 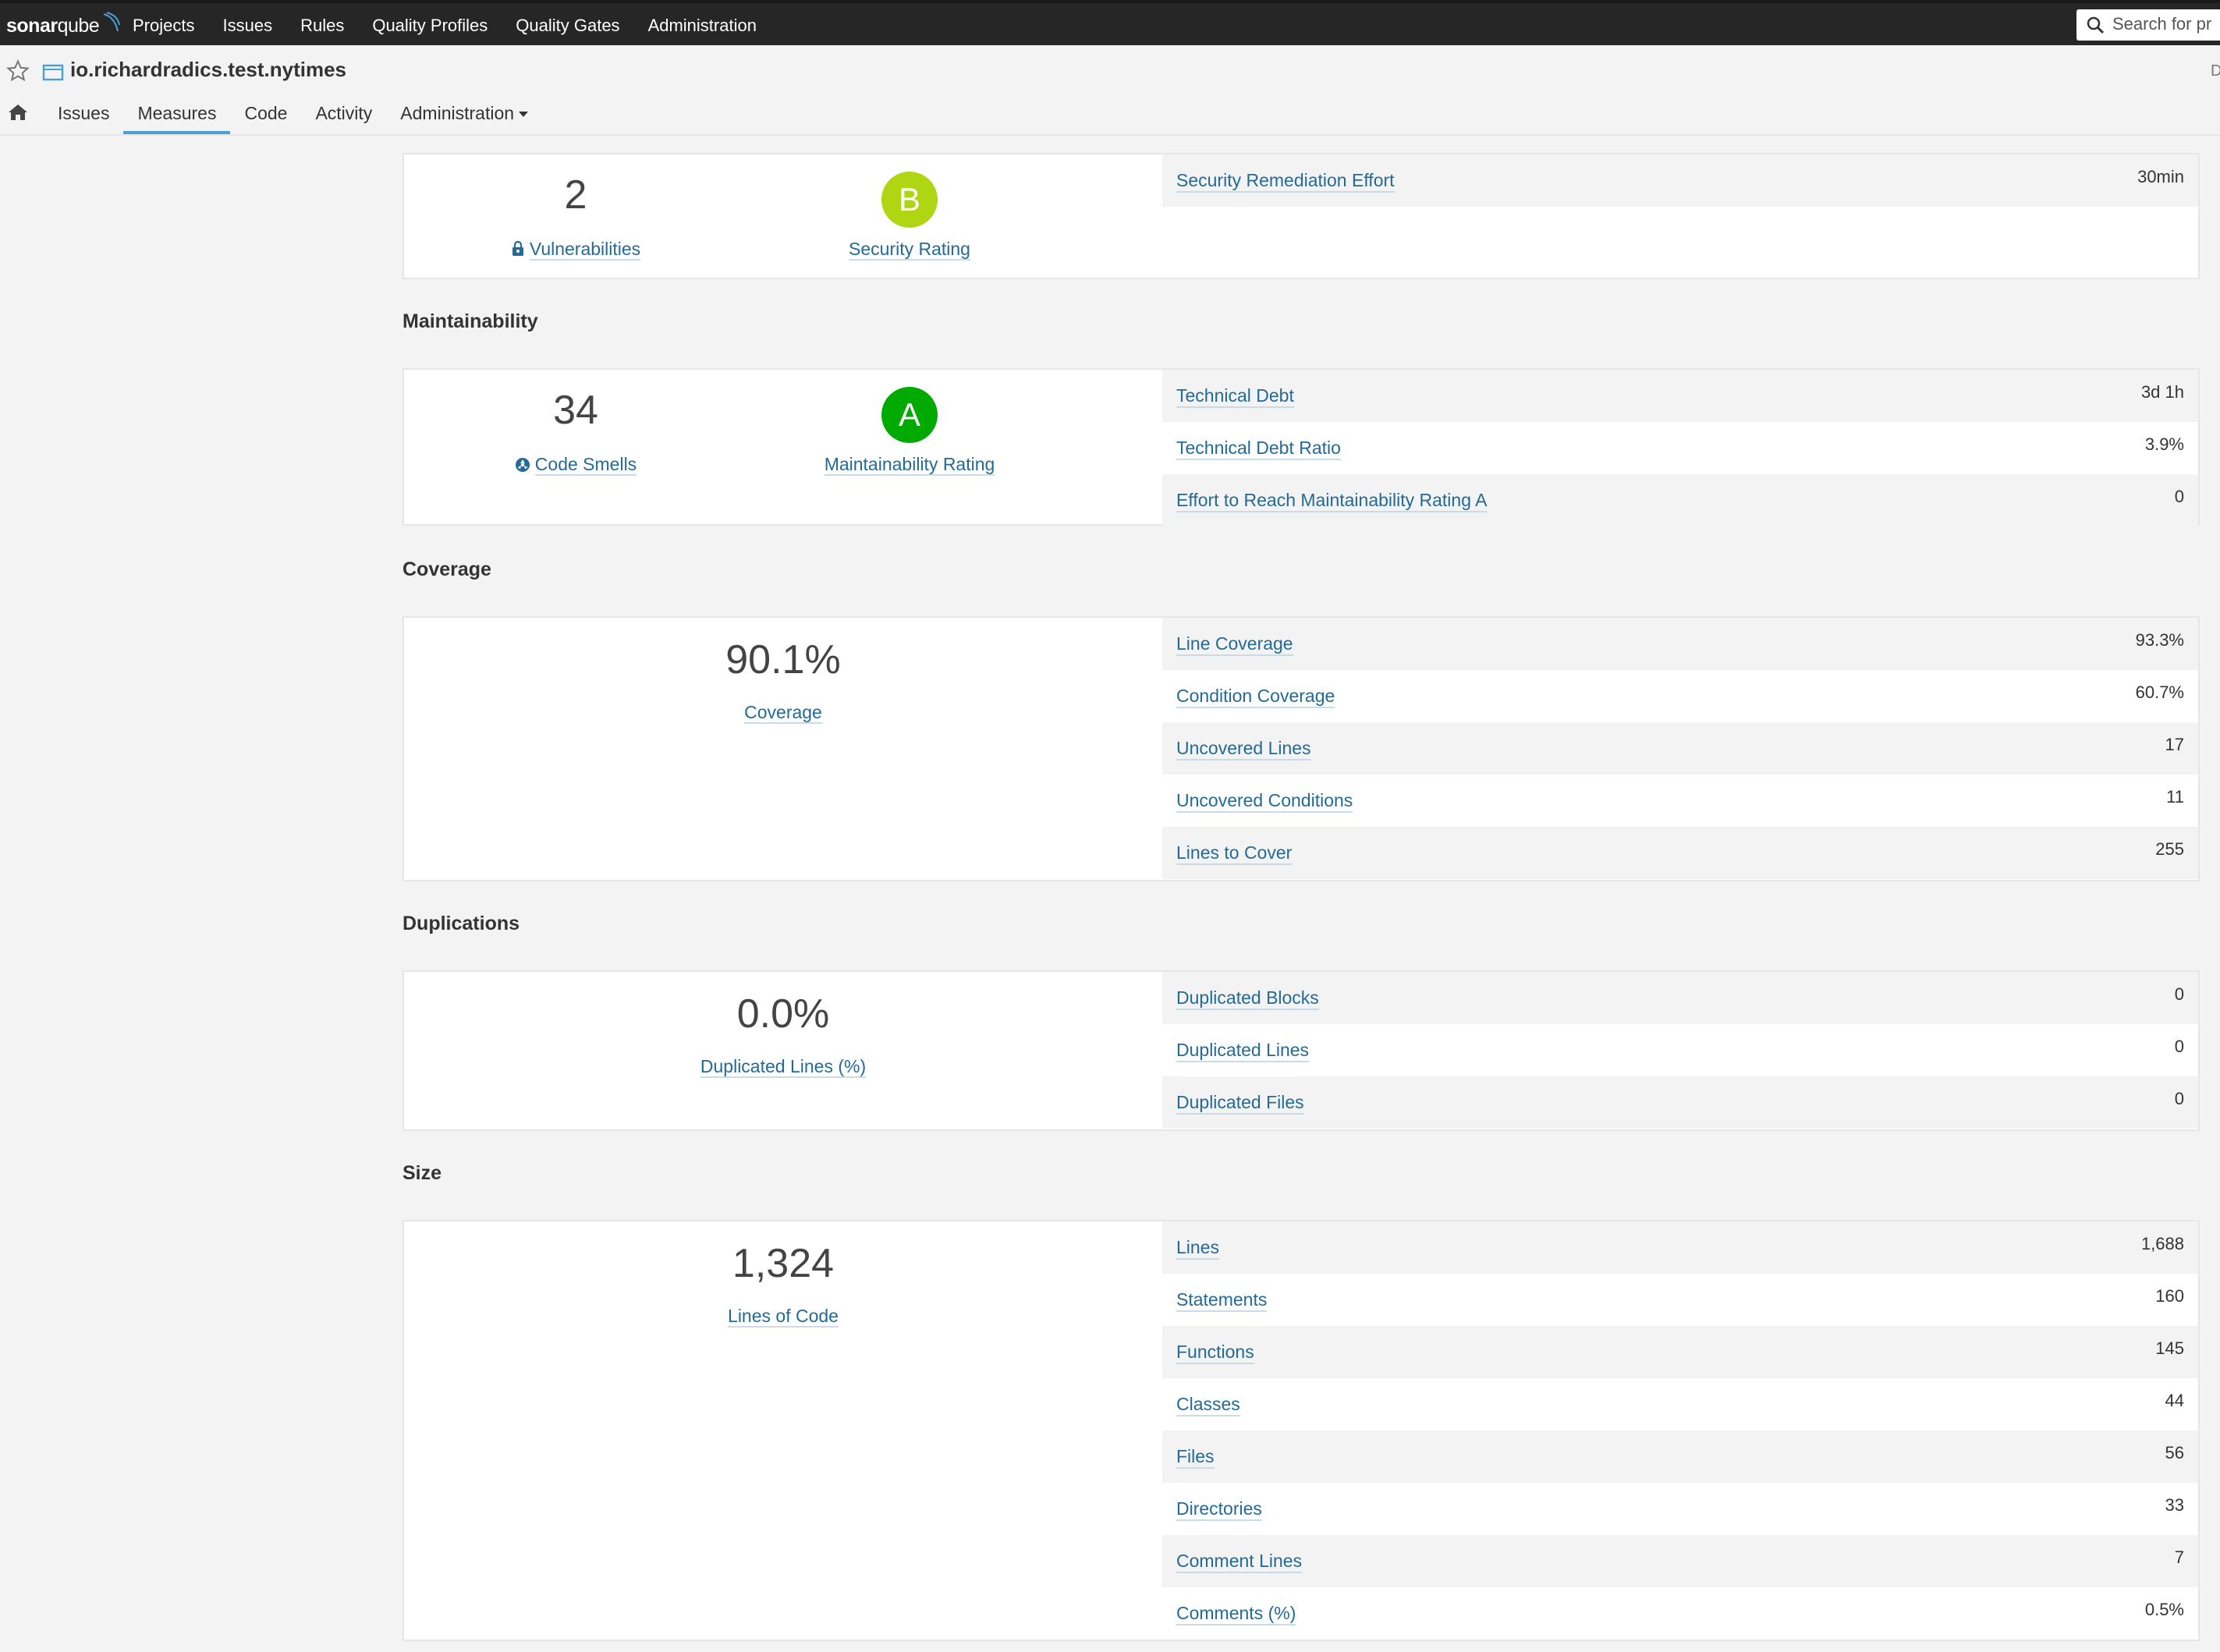 What do you see at coordinates (2175, 797) in the screenshot?
I see `measure-value: 11` at bounding box center [2175, 797].